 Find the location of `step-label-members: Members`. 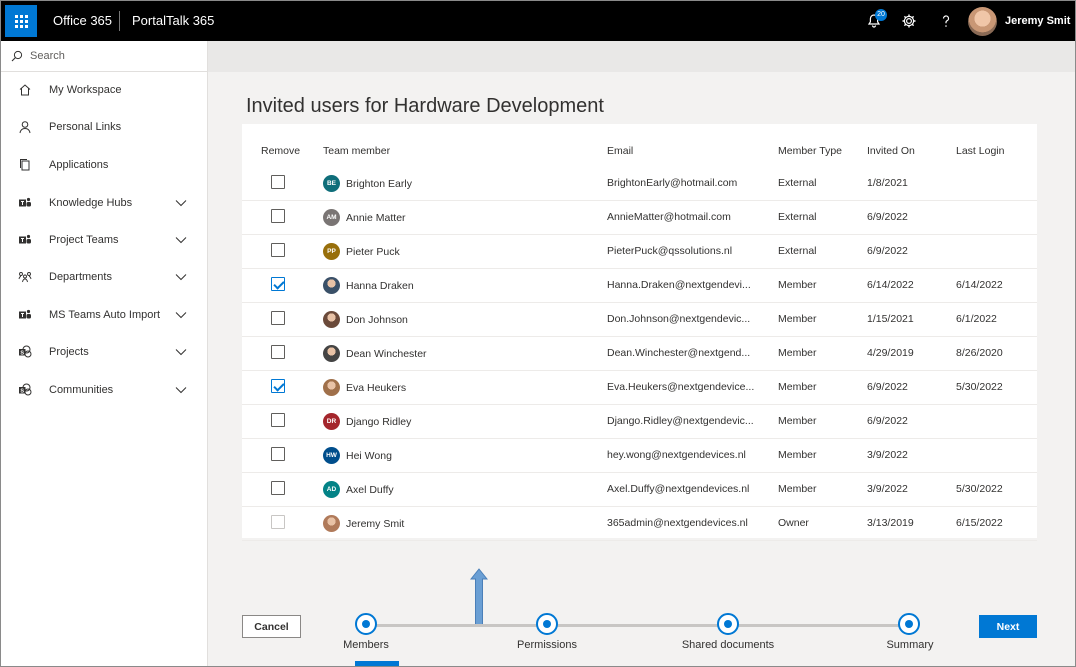

step-label-members: Members is located at coordinates (366, 645).